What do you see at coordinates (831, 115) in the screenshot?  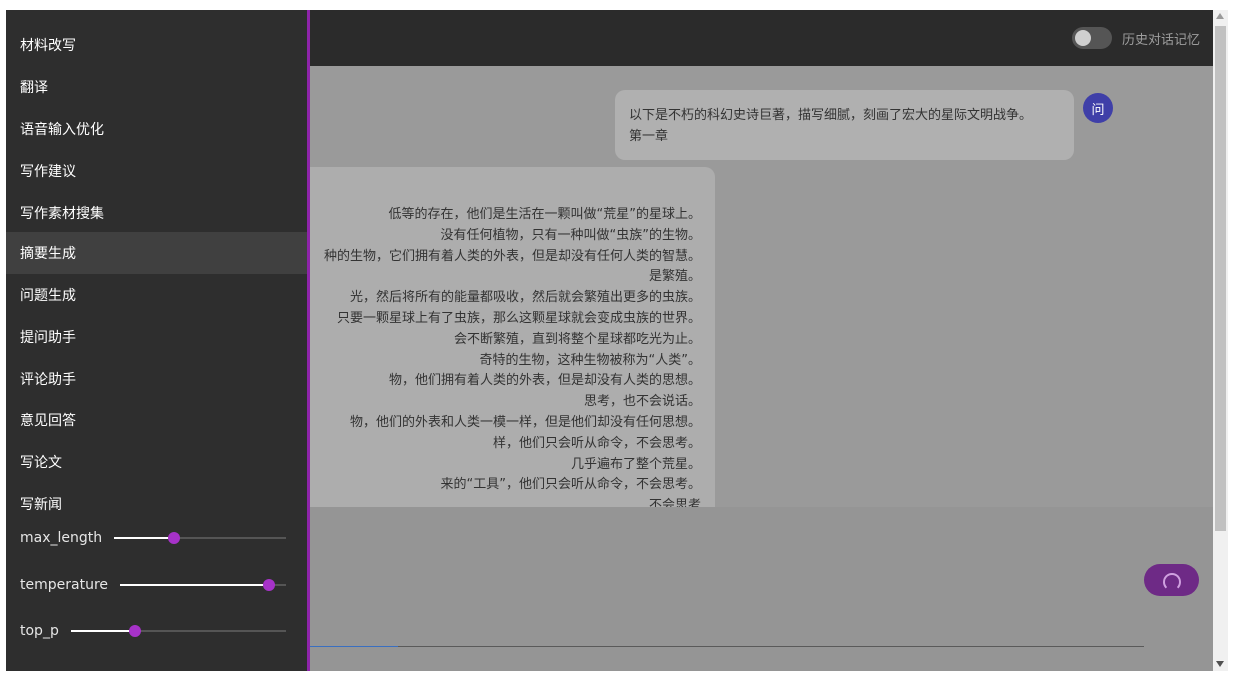 I see `question-line: 以下是不朽的科幻史诗巨著，描写细腻，刻画了宏大的星际文明战争。` at bounding box center [831, 115].